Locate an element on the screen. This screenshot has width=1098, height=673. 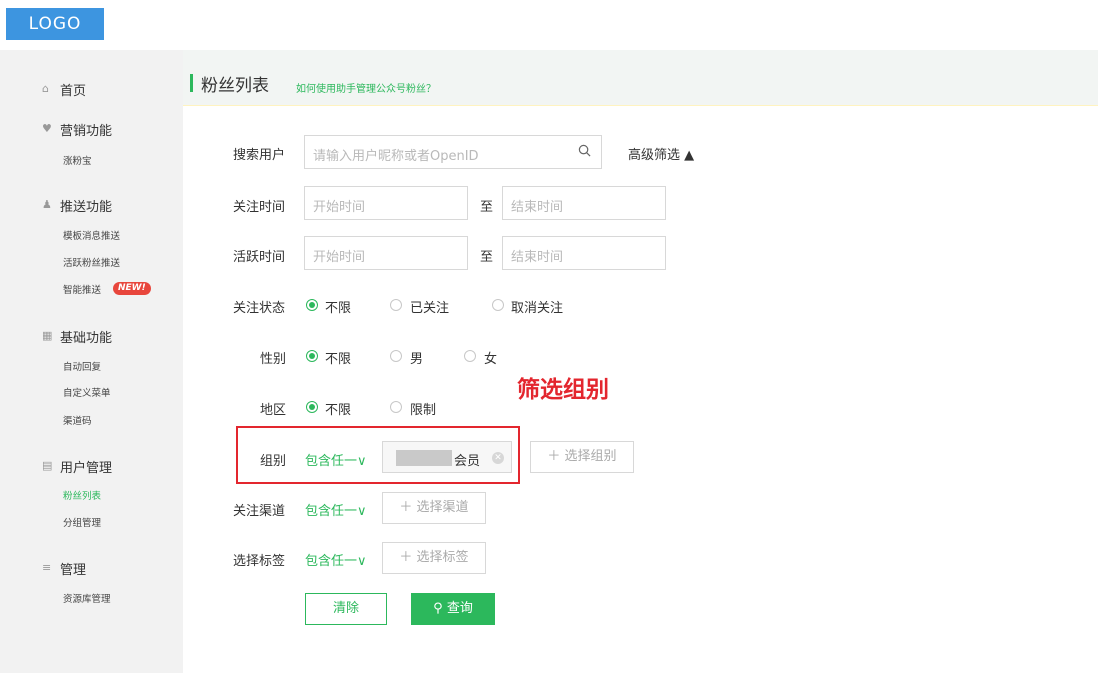
tags-match-dropdown: 包含任一∨ is located at coordinates (336, 559).